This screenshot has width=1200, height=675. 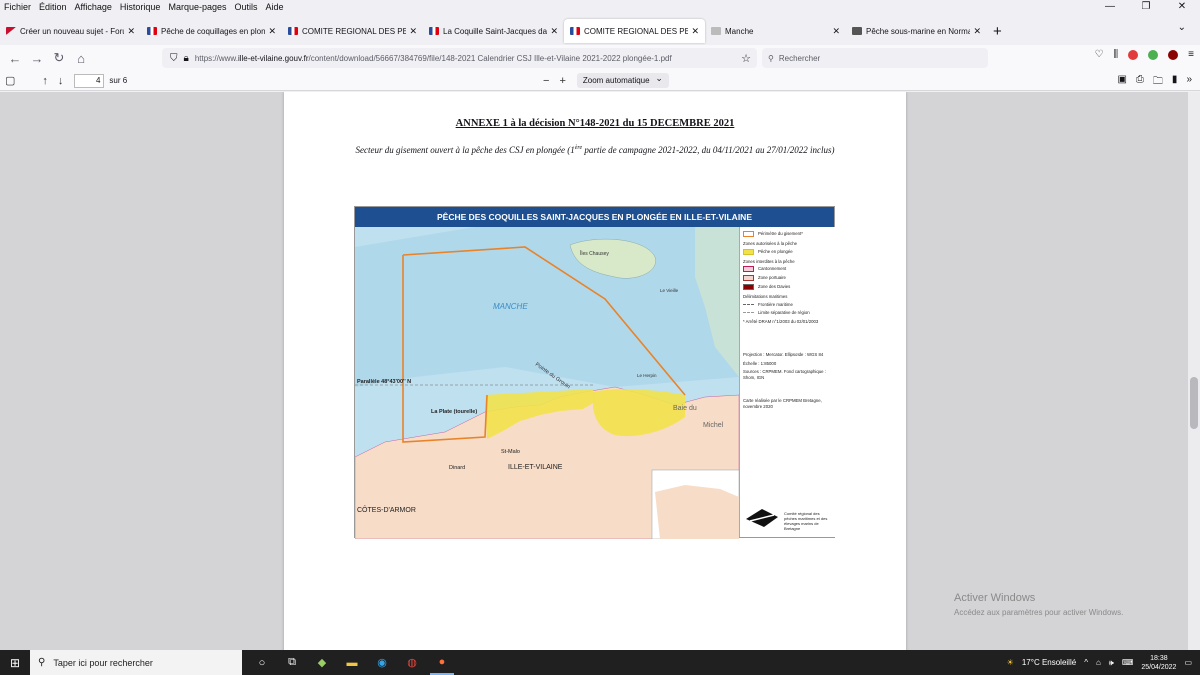 What do you see at coordinates (746, 58) in the screenshot?
I see `bookmark-star-icon: ☆` at bounding box center [746, 58].